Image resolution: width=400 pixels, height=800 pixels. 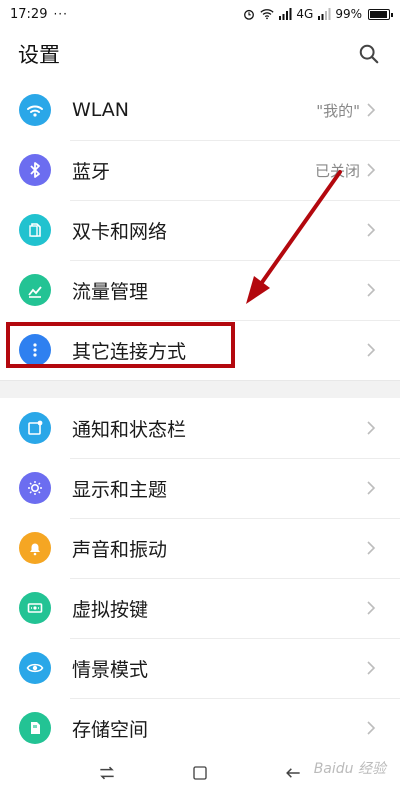 I want to click on page-title: 设置, so click(x=39, y=55).